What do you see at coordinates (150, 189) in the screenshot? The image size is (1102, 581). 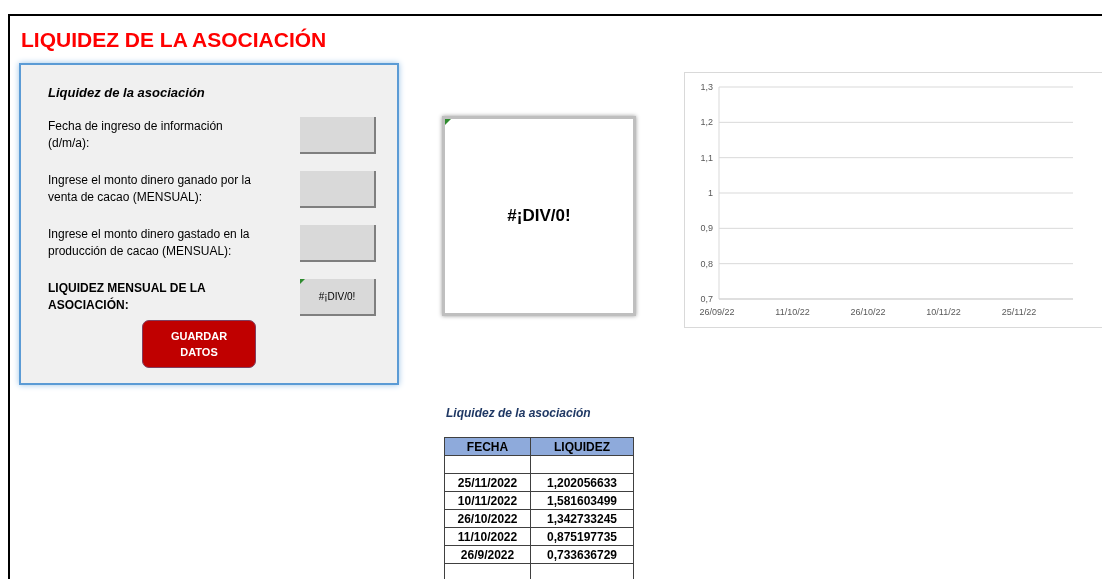 I see `field-label: Ingrese el monto dinero ganado por la venta de cacao (MENSUAL):` at bounding box center [150, 189].